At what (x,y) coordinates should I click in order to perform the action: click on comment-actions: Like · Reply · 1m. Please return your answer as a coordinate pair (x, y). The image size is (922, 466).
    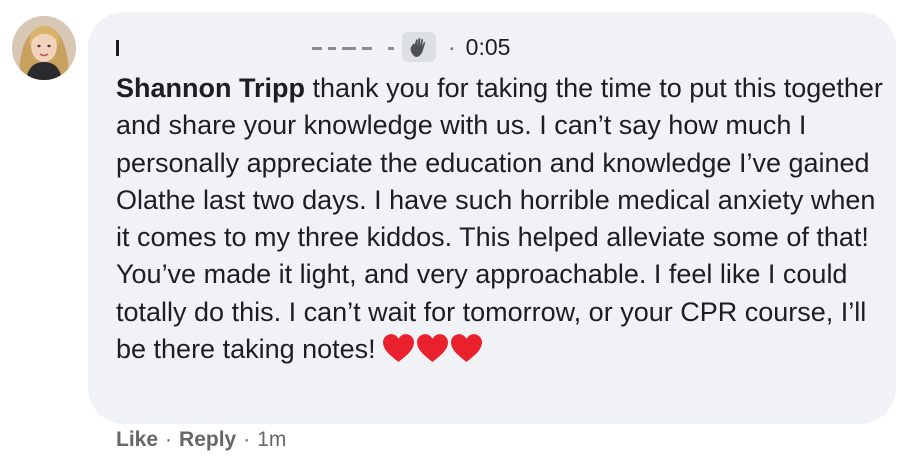
    Looking at the image, I should click on (201, 440).